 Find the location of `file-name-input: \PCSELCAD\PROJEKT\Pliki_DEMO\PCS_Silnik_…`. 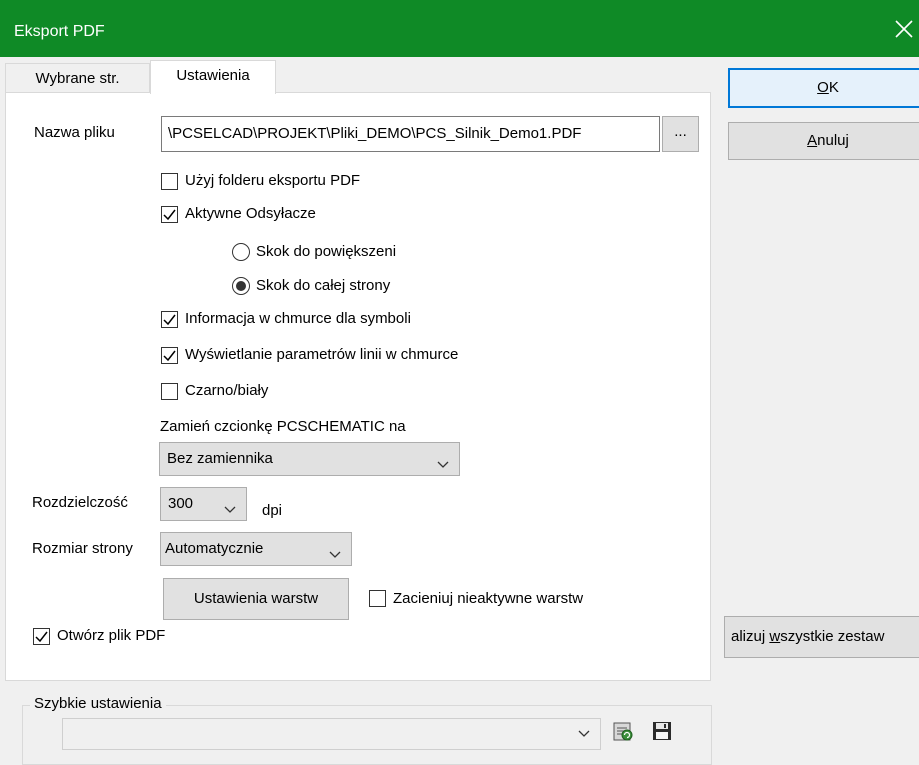

file-name-input: \PCSELCAD\PROJEKT\Pliki_DEMO\PCS_Silnik_… is located at coordinates (410, 134).